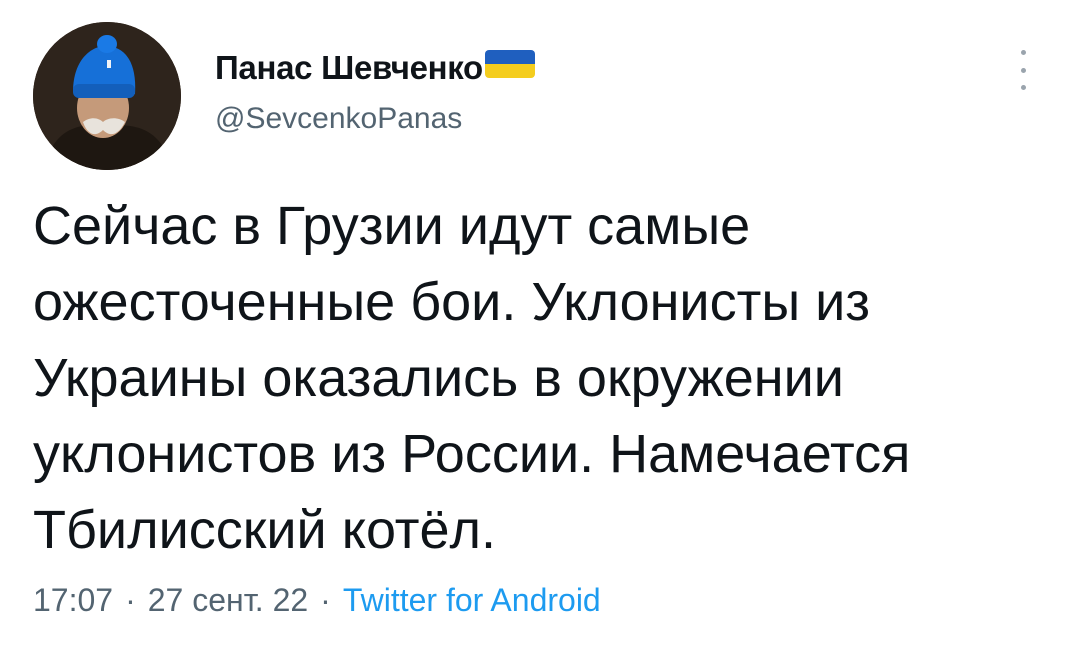  I want to click on tweet-text-line: Сейчас в Грузии идут самые, so click(392, 226).